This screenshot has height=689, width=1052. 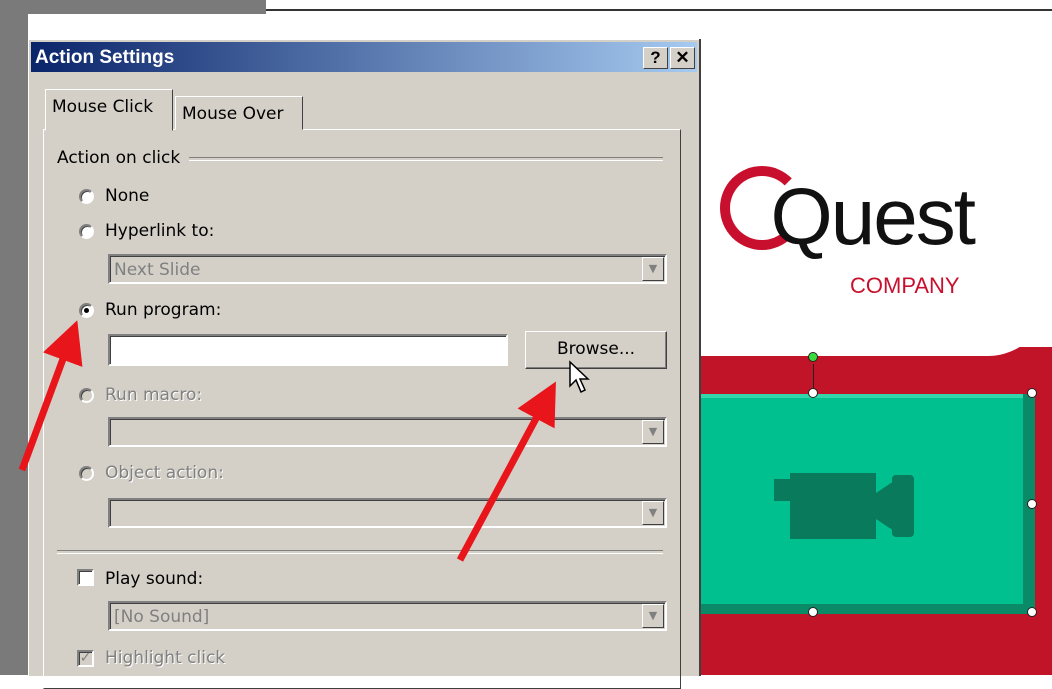 I want to click on video-camera-icon, so click(x=844, y=506).